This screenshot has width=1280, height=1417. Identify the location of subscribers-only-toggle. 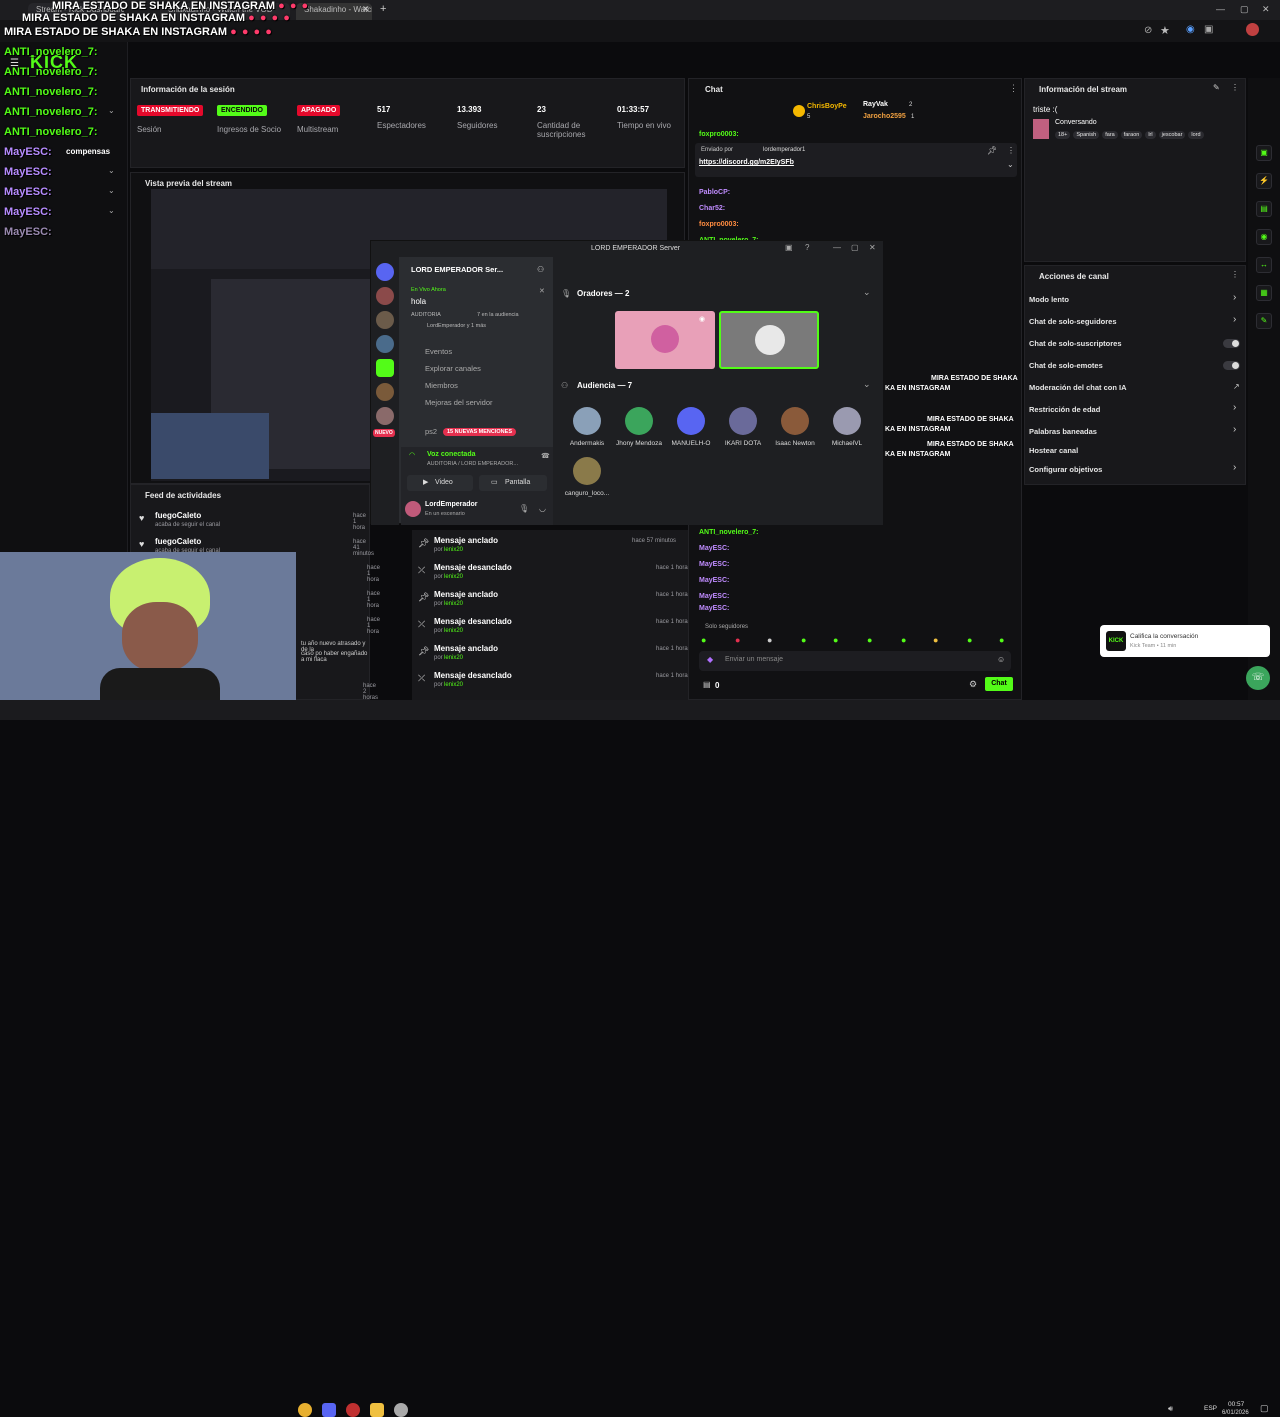
(1231, 343).